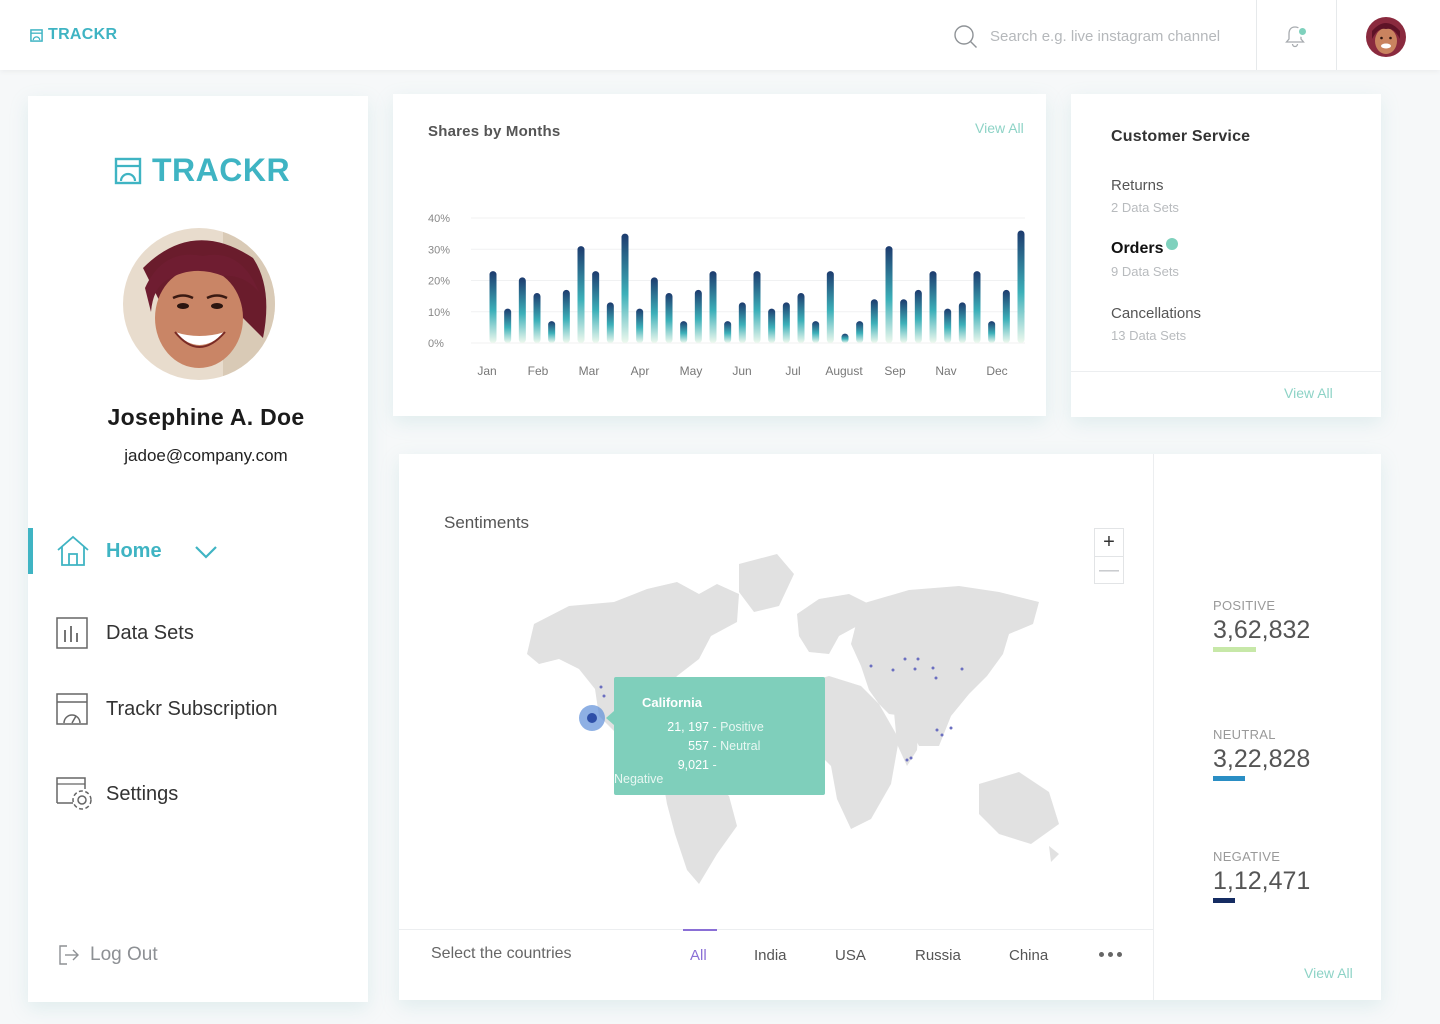  What do you see at coordinates (73, 35) in the screenshot?
I see `top-logo: TRACKR` at bounding box center [73, 35].